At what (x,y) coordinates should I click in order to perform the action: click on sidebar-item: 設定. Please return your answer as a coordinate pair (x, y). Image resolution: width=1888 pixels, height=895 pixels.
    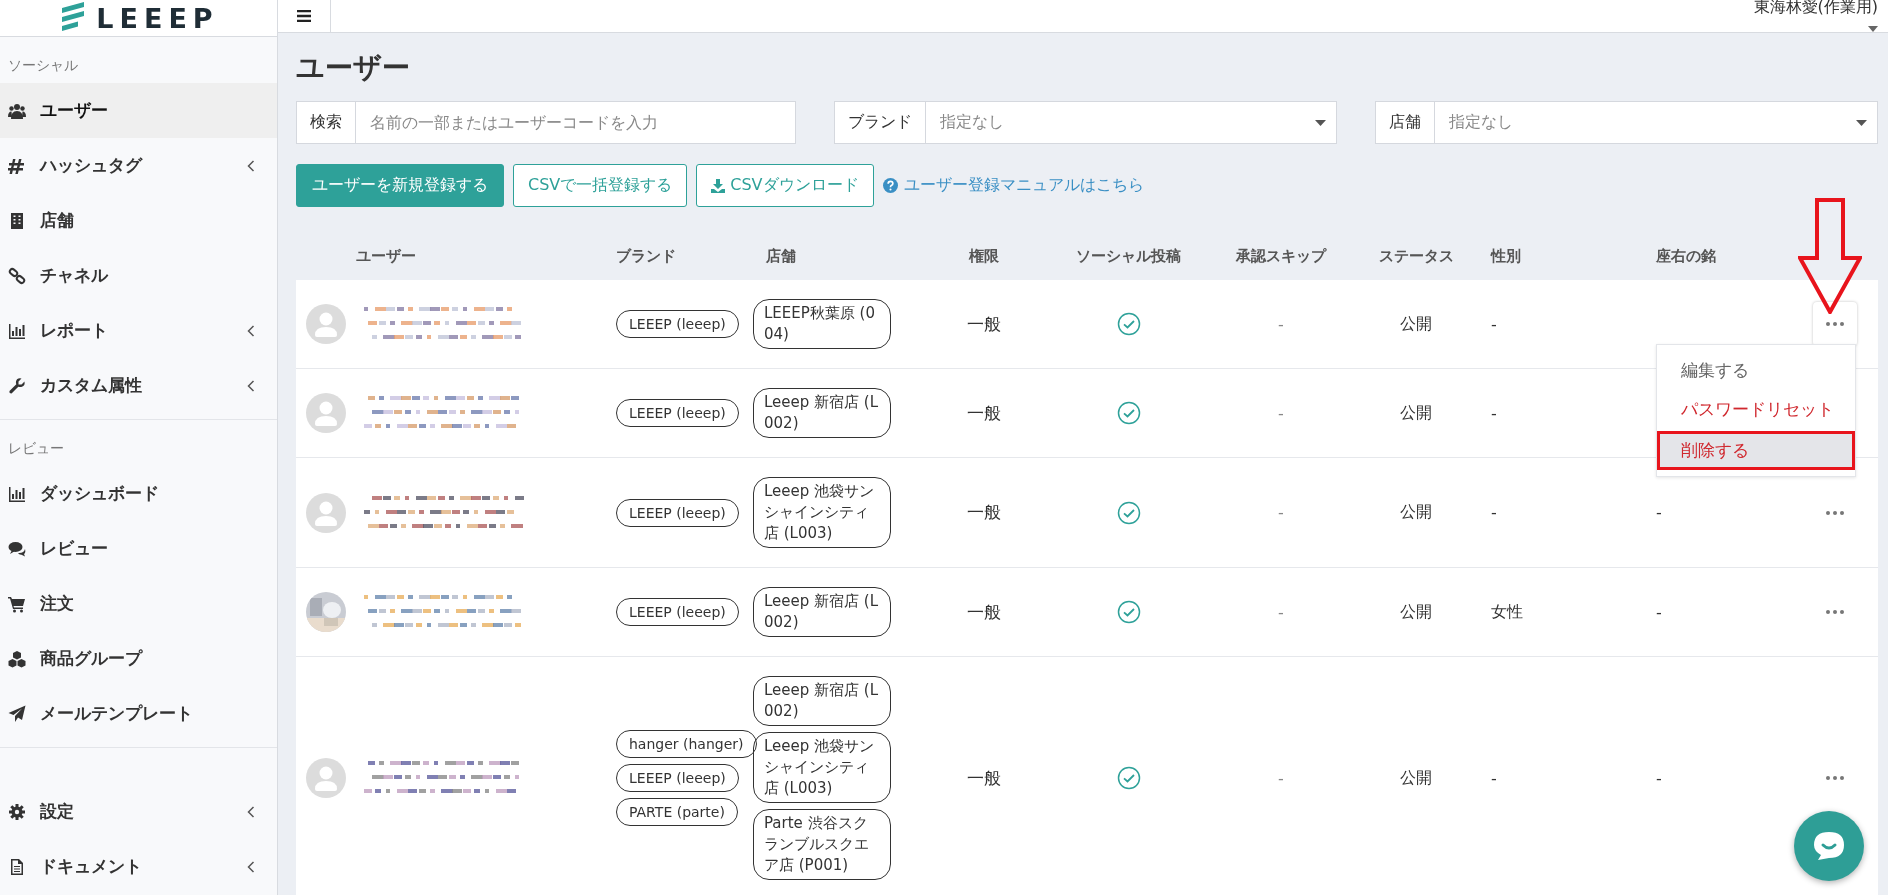
    Looking at the image, I should click on (138, 811).